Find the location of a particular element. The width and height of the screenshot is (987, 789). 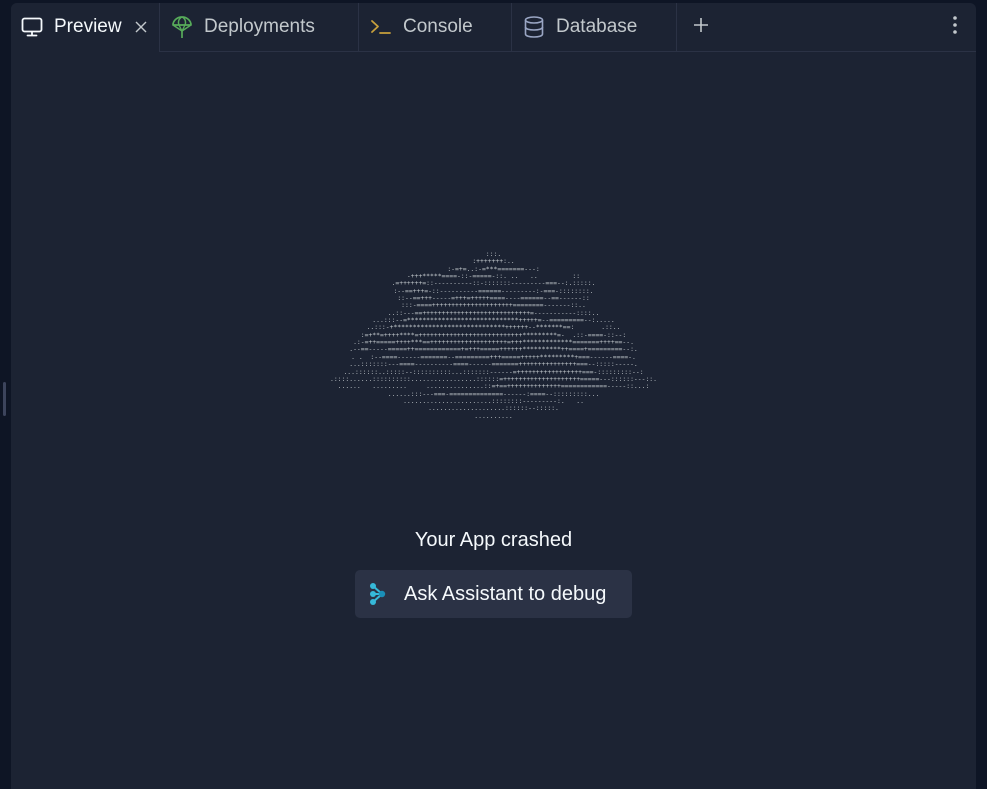

tab-console: Console is located at coordinates (435, 27).